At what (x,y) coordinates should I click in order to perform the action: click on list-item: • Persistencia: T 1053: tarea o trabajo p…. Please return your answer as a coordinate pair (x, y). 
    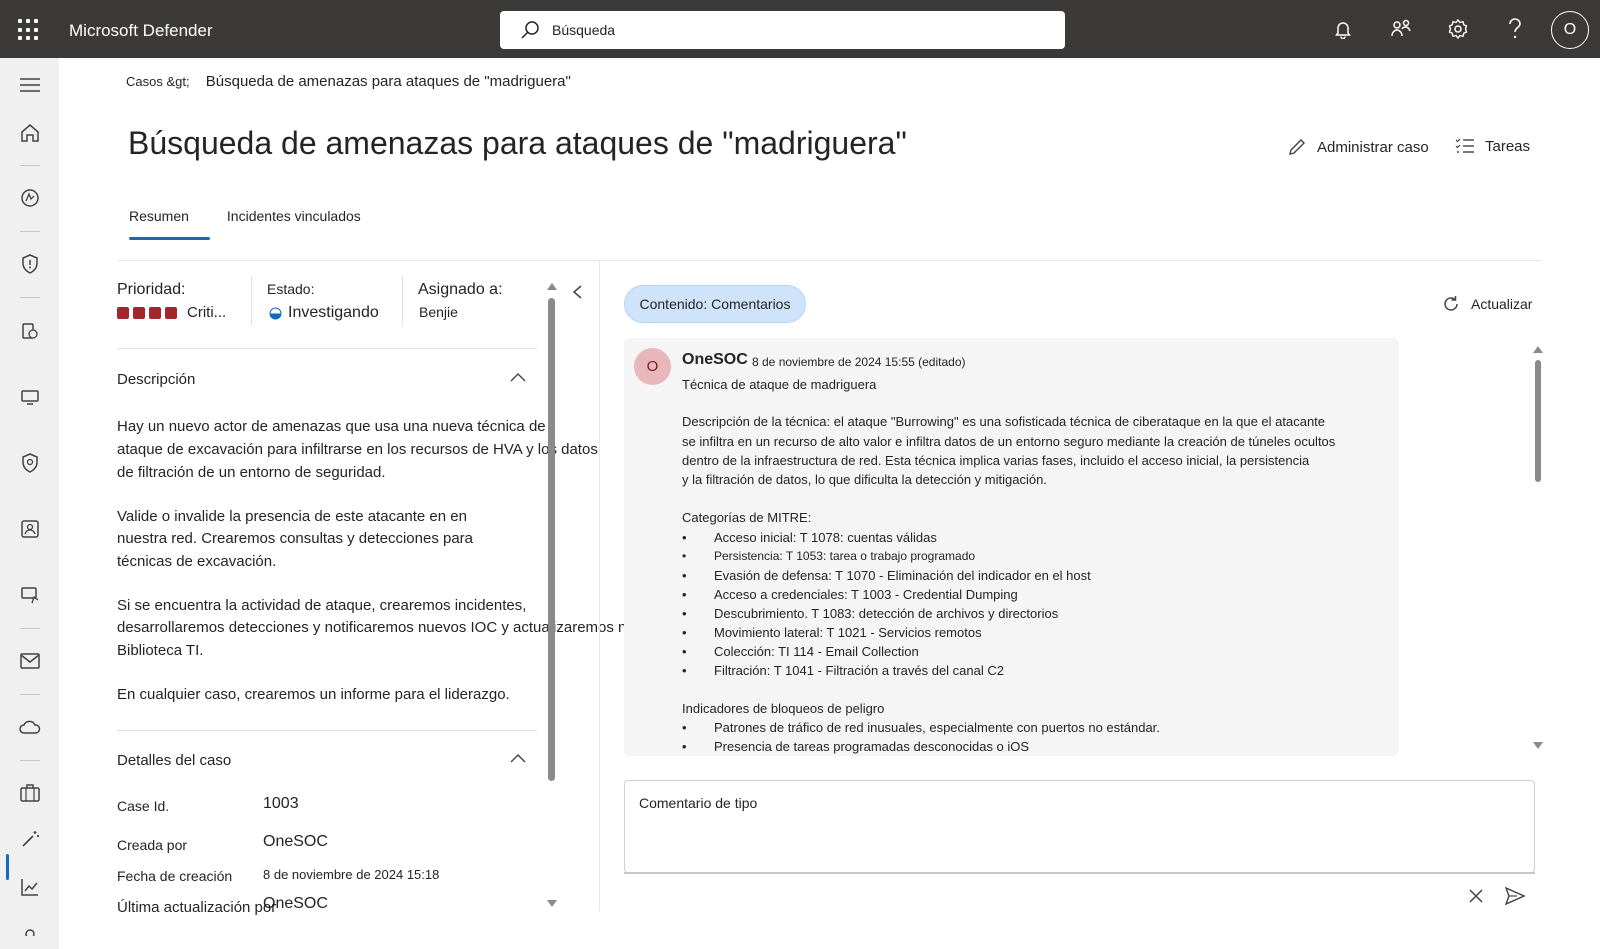
    Looking at the image, I should click on (829, 556).